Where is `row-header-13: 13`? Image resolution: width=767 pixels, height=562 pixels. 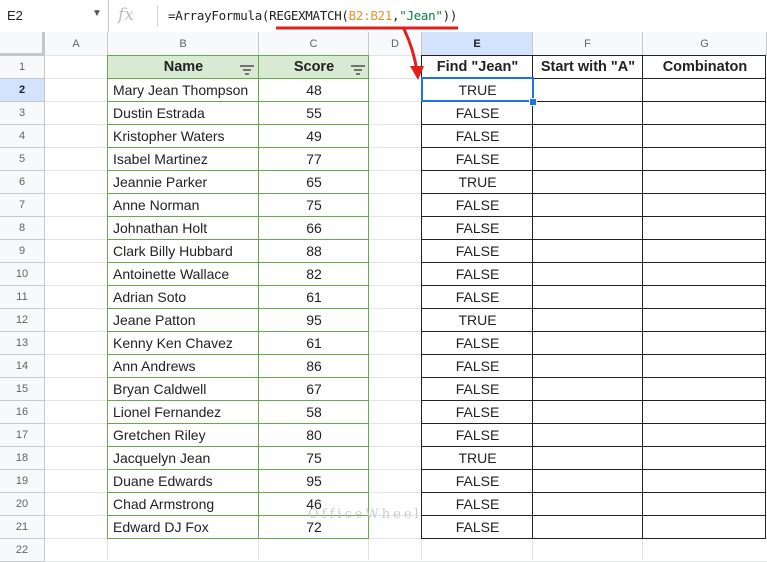
row-header-13: 13 is located at coordinates (22, 343).